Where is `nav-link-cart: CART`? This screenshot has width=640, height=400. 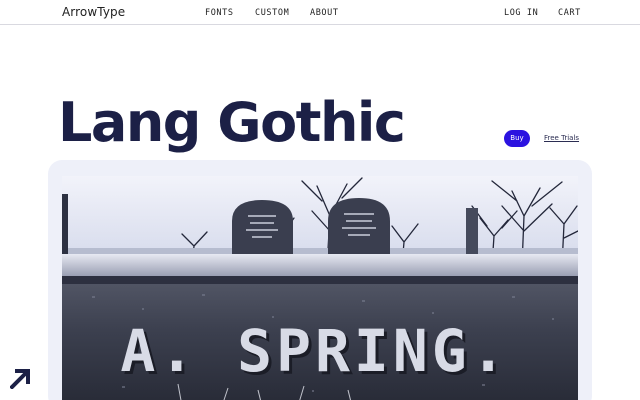 nav-link-cart: CART is located at coordinates (569, 13).